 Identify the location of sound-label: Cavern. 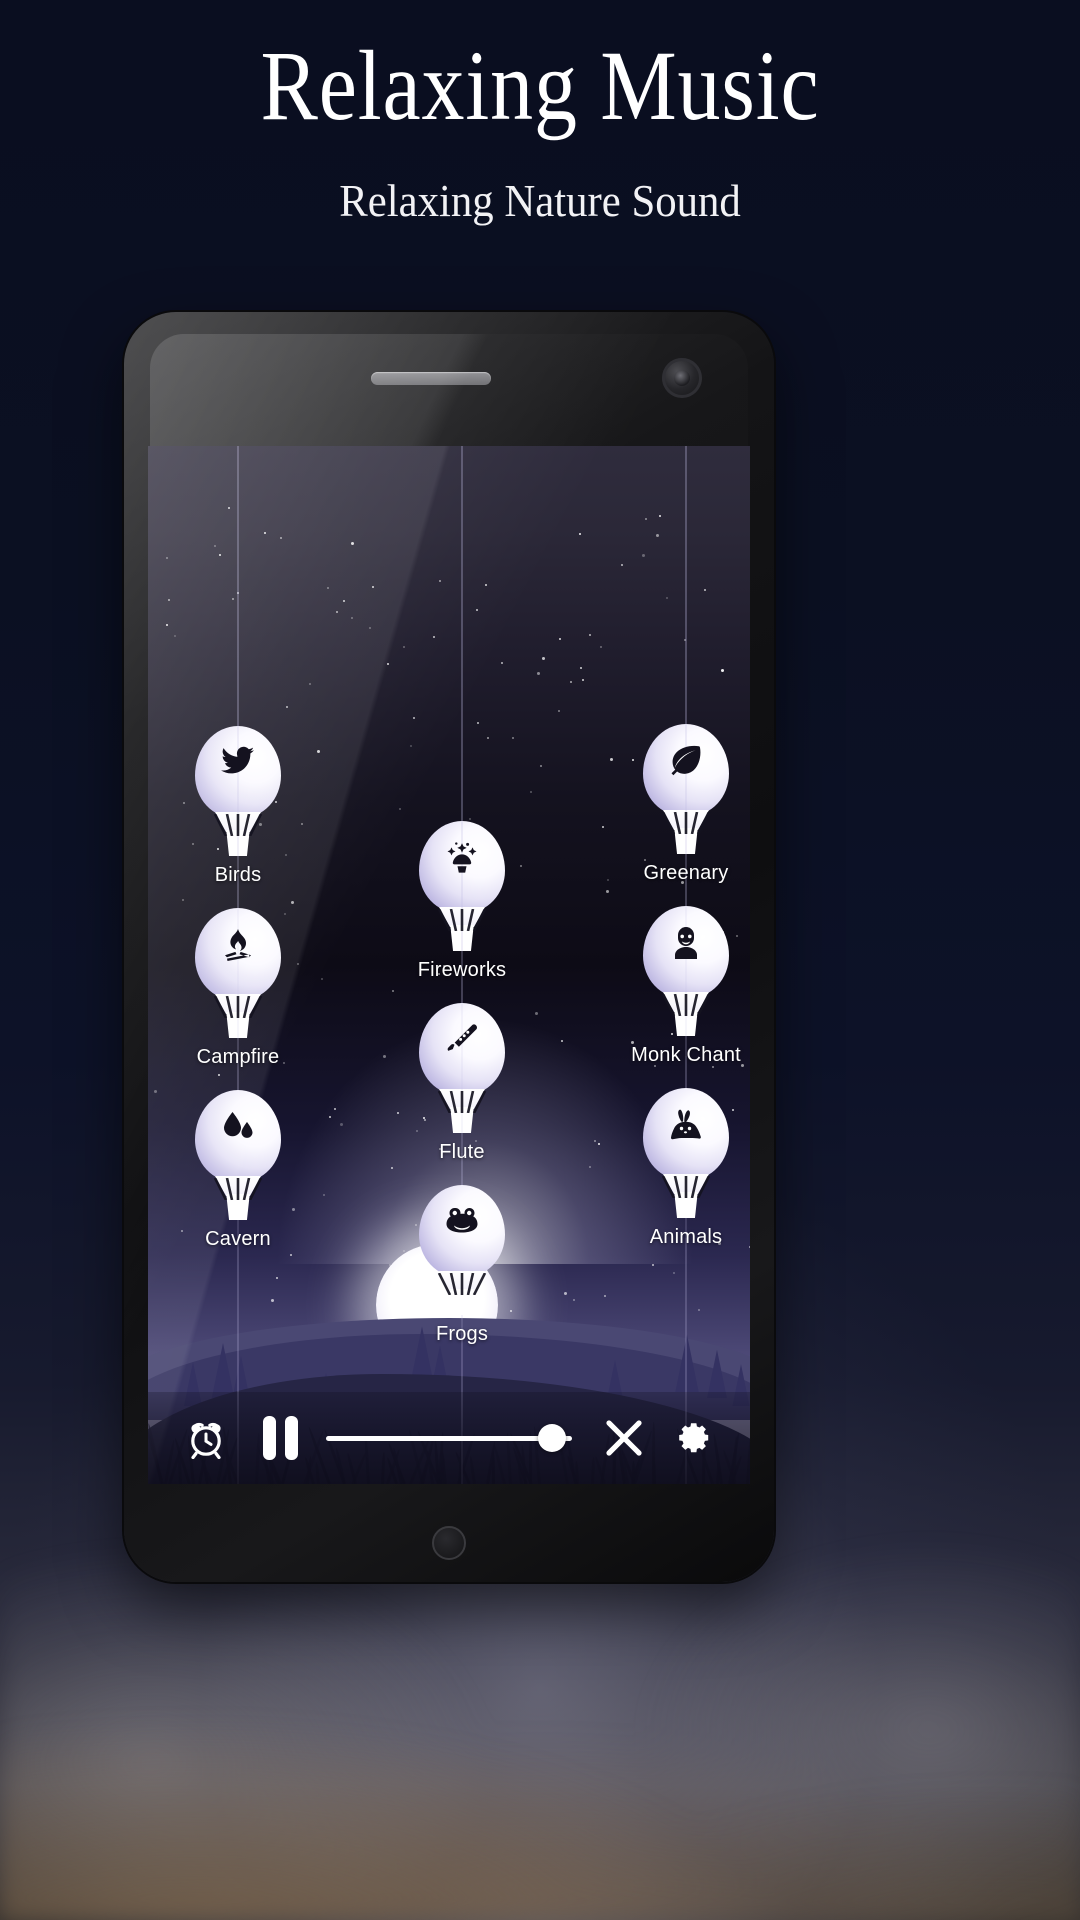
(238, 1239).